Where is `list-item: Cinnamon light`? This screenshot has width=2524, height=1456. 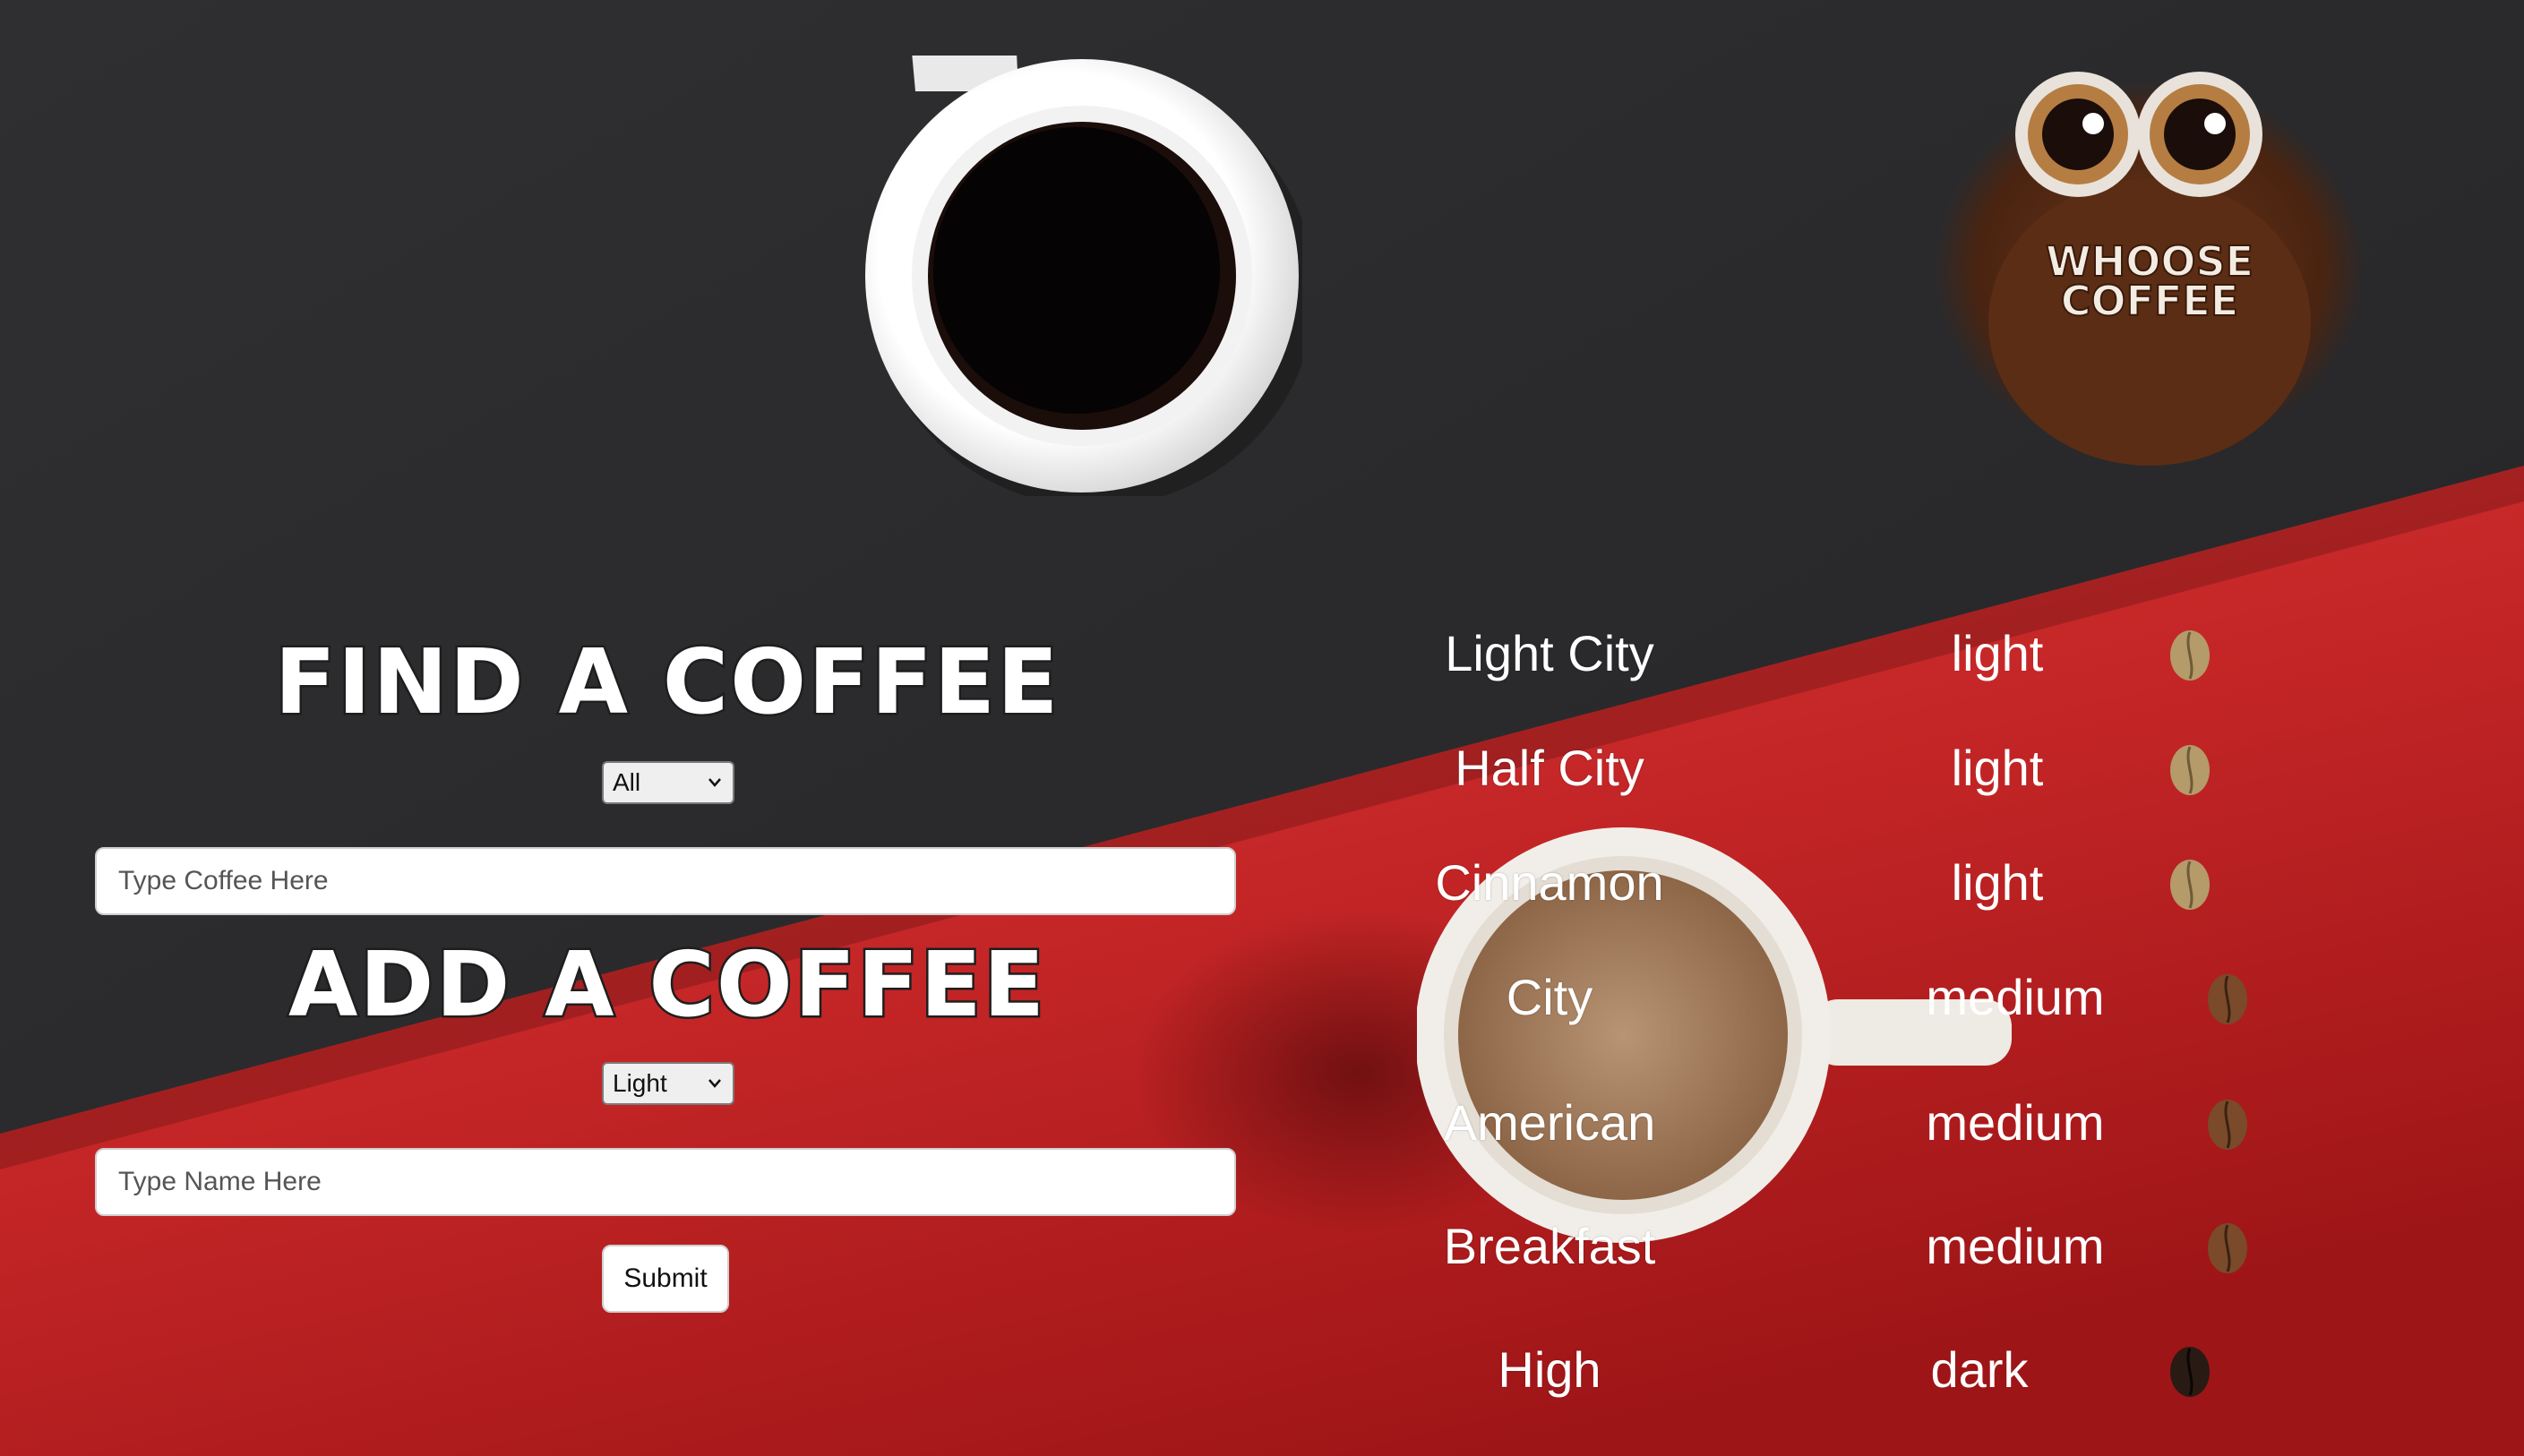 list-item: Cinnamon light is located at coordinates (1863, 883).